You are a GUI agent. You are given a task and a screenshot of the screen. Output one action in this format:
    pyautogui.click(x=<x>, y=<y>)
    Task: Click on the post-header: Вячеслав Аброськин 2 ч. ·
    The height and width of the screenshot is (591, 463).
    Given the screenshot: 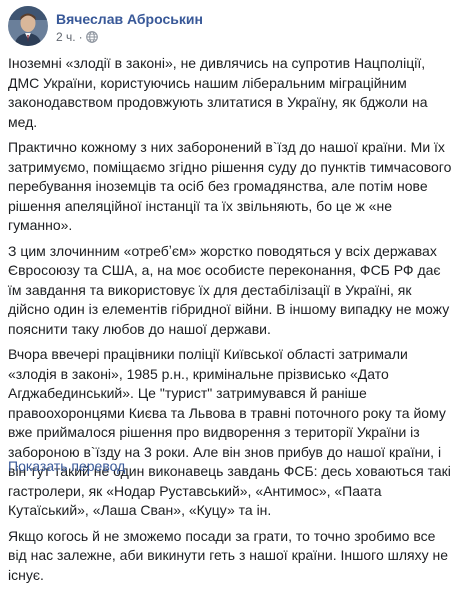 What is the action you would take?
    pyautogui.click(x=105, y=26)
    